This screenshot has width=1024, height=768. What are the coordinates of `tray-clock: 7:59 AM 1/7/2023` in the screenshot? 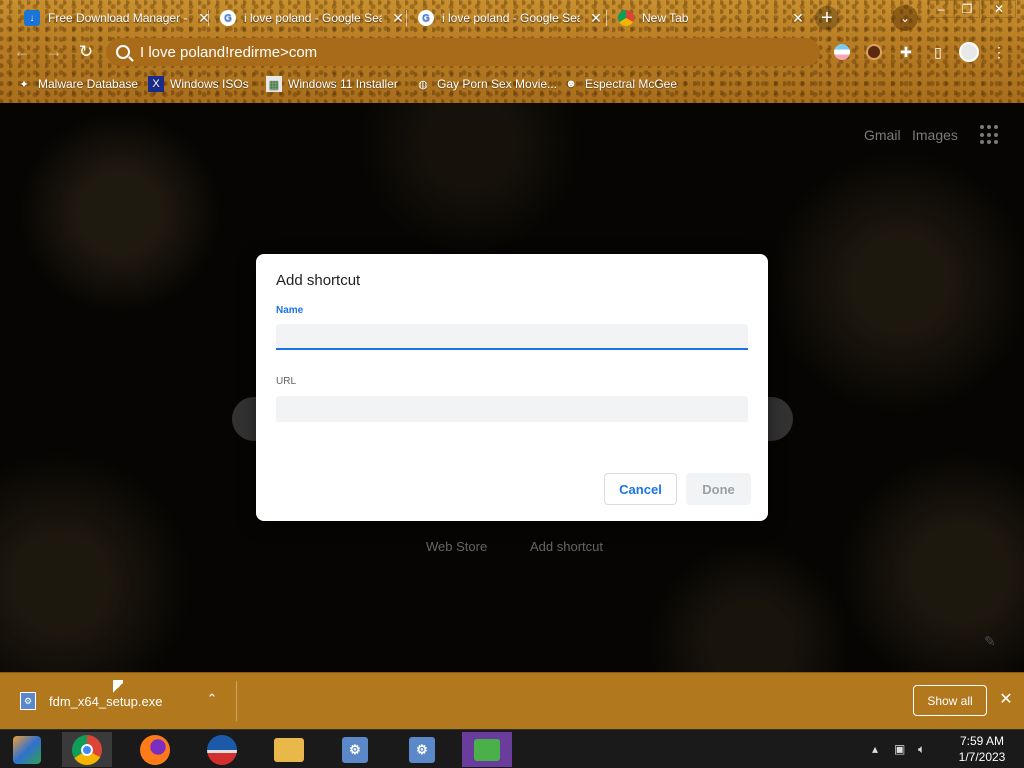 It's located at (982, 749).